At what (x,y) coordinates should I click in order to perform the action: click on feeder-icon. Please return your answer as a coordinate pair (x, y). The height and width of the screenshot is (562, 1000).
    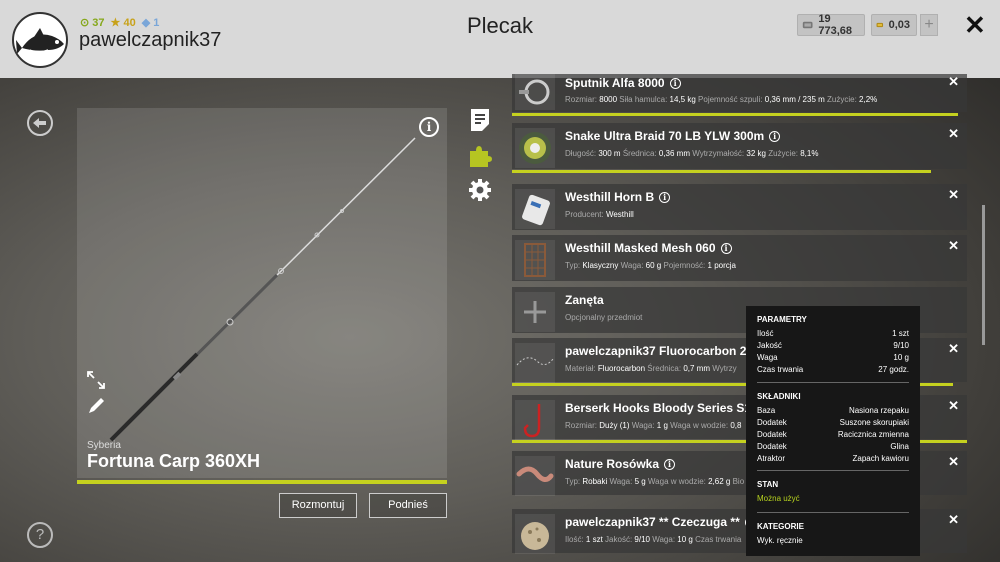
    Looking at the image, I should click on (535, 260).